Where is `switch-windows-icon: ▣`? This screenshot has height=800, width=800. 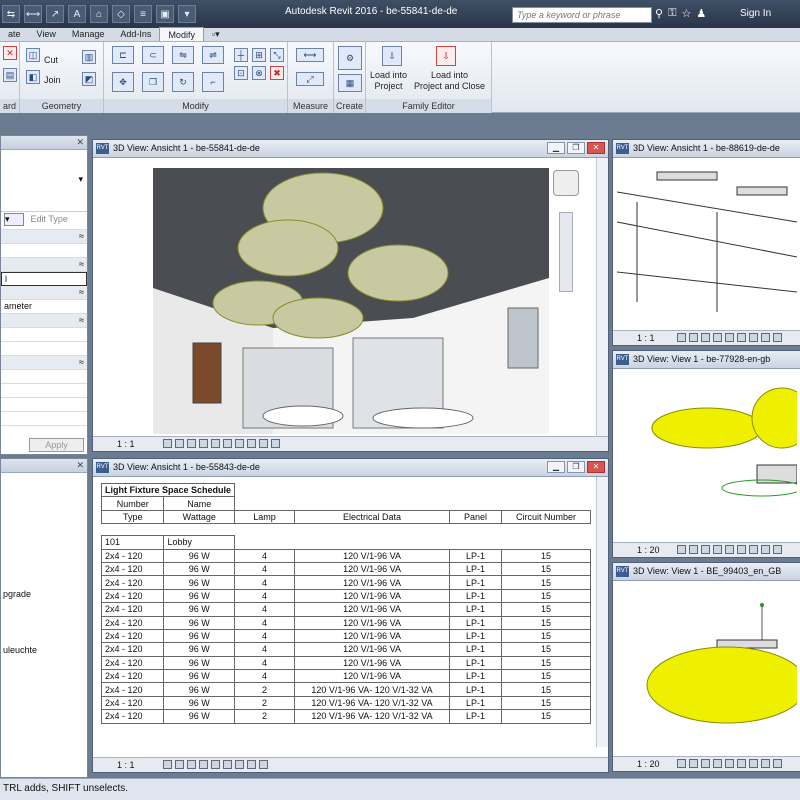 switch-windows-icon: ▣ is located at coordinates (165, 14).